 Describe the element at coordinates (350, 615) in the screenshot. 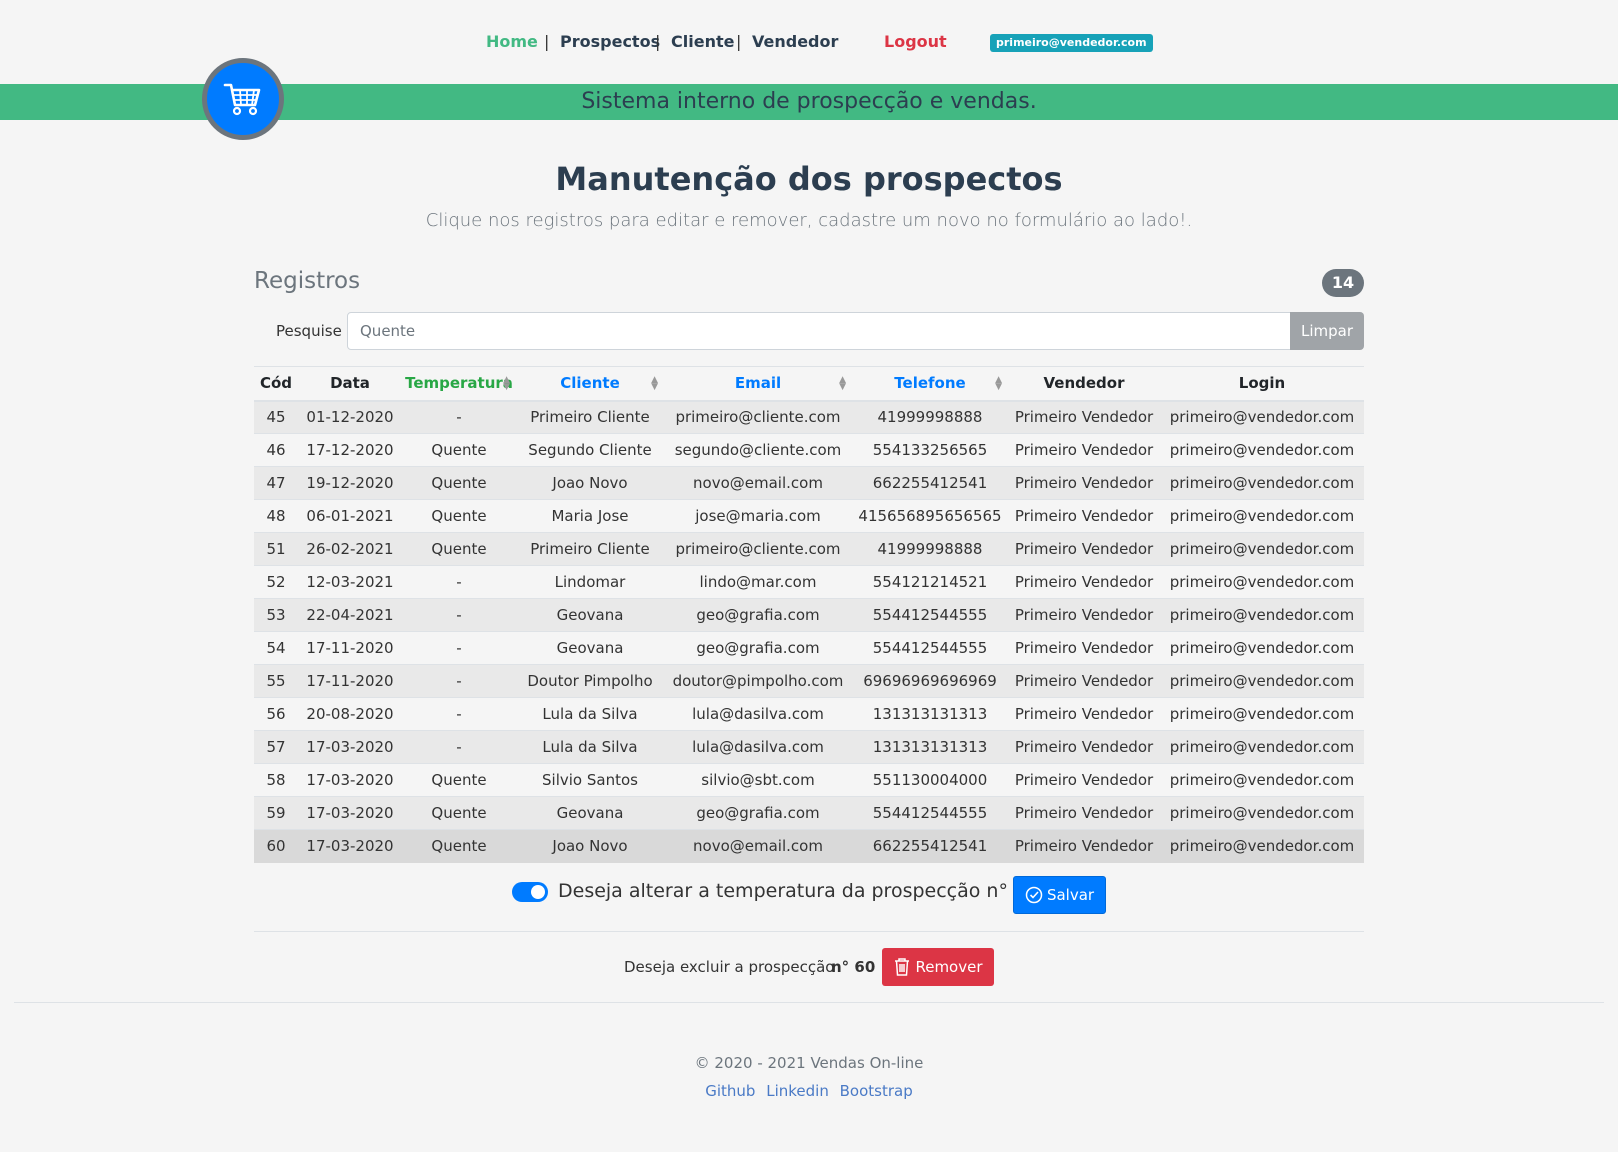

I see `cell-data: 22-04-2021` at that location.